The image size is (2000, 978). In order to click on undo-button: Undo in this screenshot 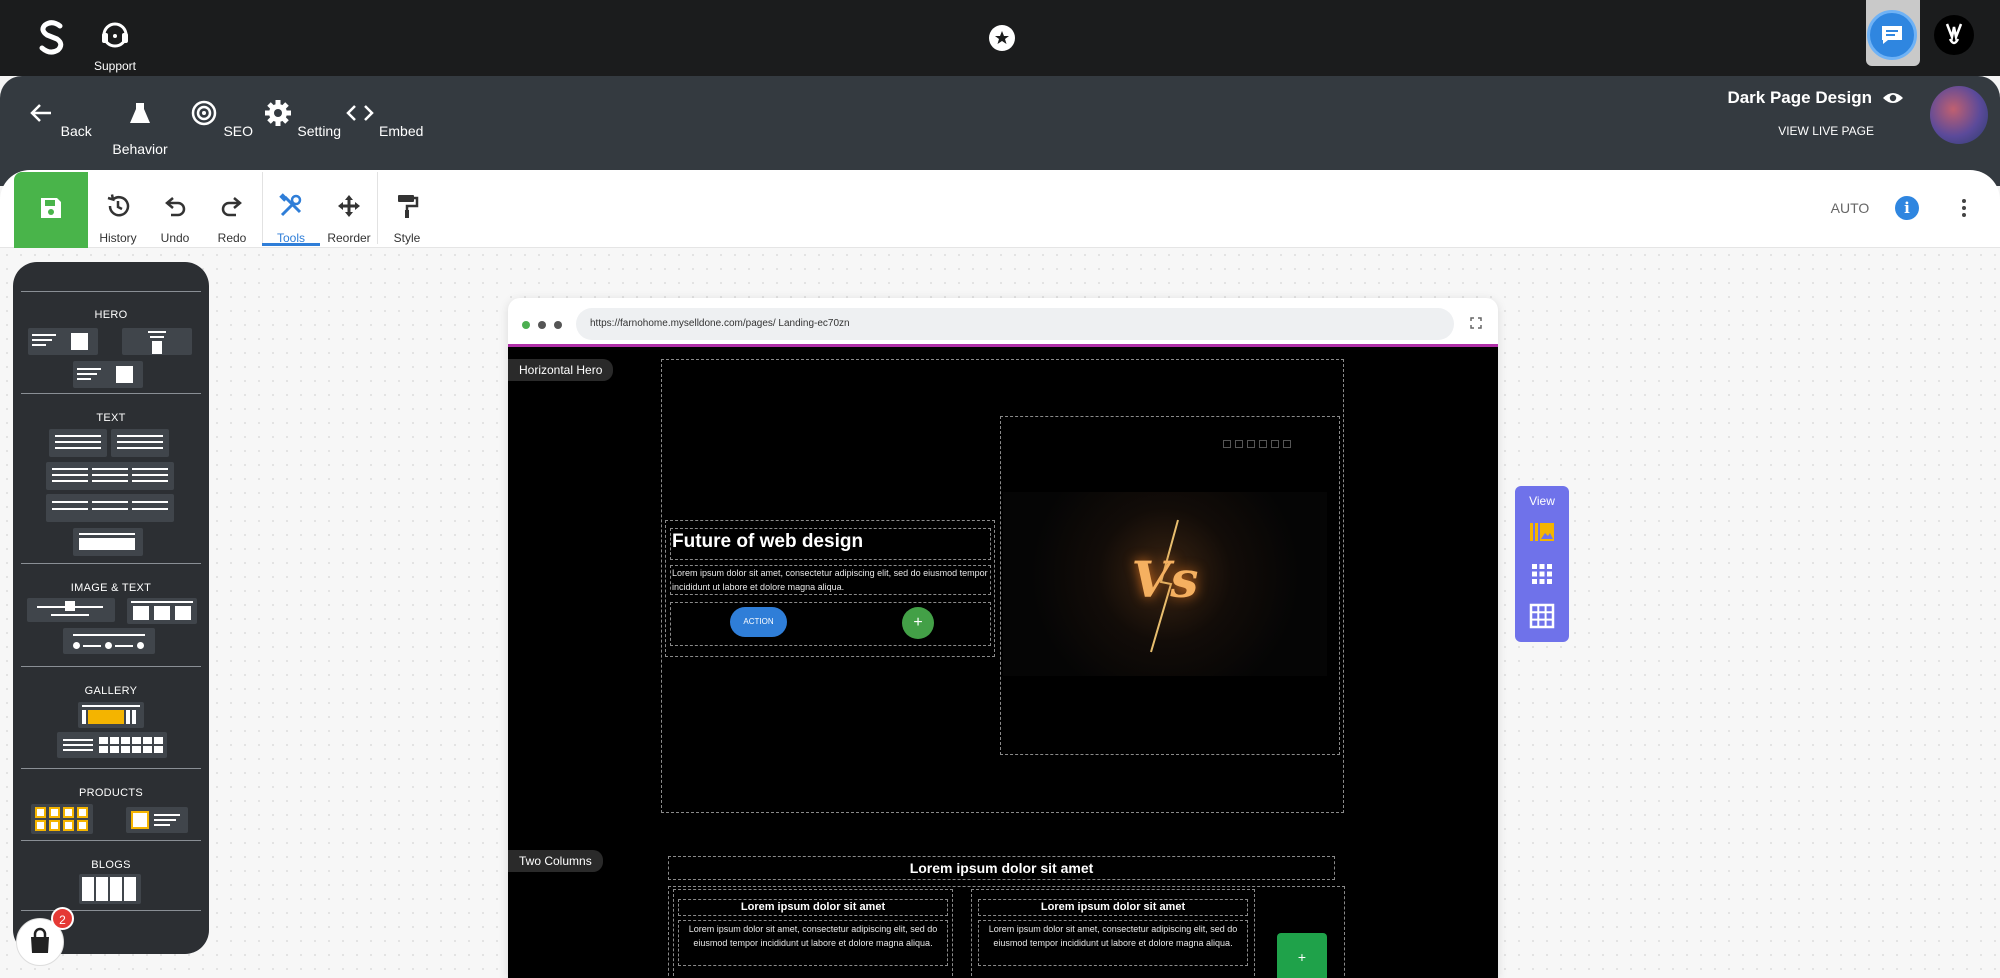, I will do `click(175, 219)`.